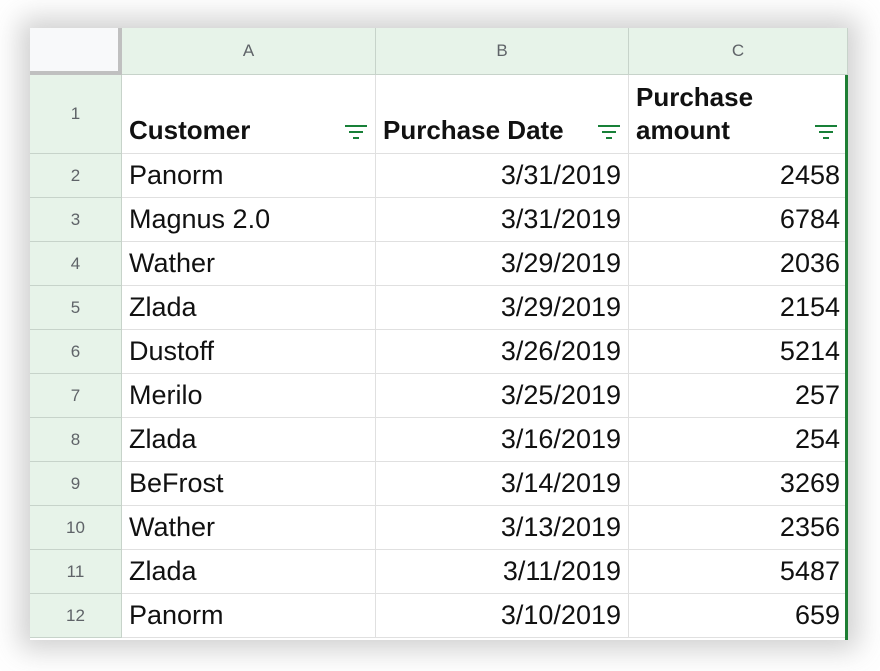  Describe the element at coordinates (846, 357) in the screenshot. I see `selection-border` at that location.